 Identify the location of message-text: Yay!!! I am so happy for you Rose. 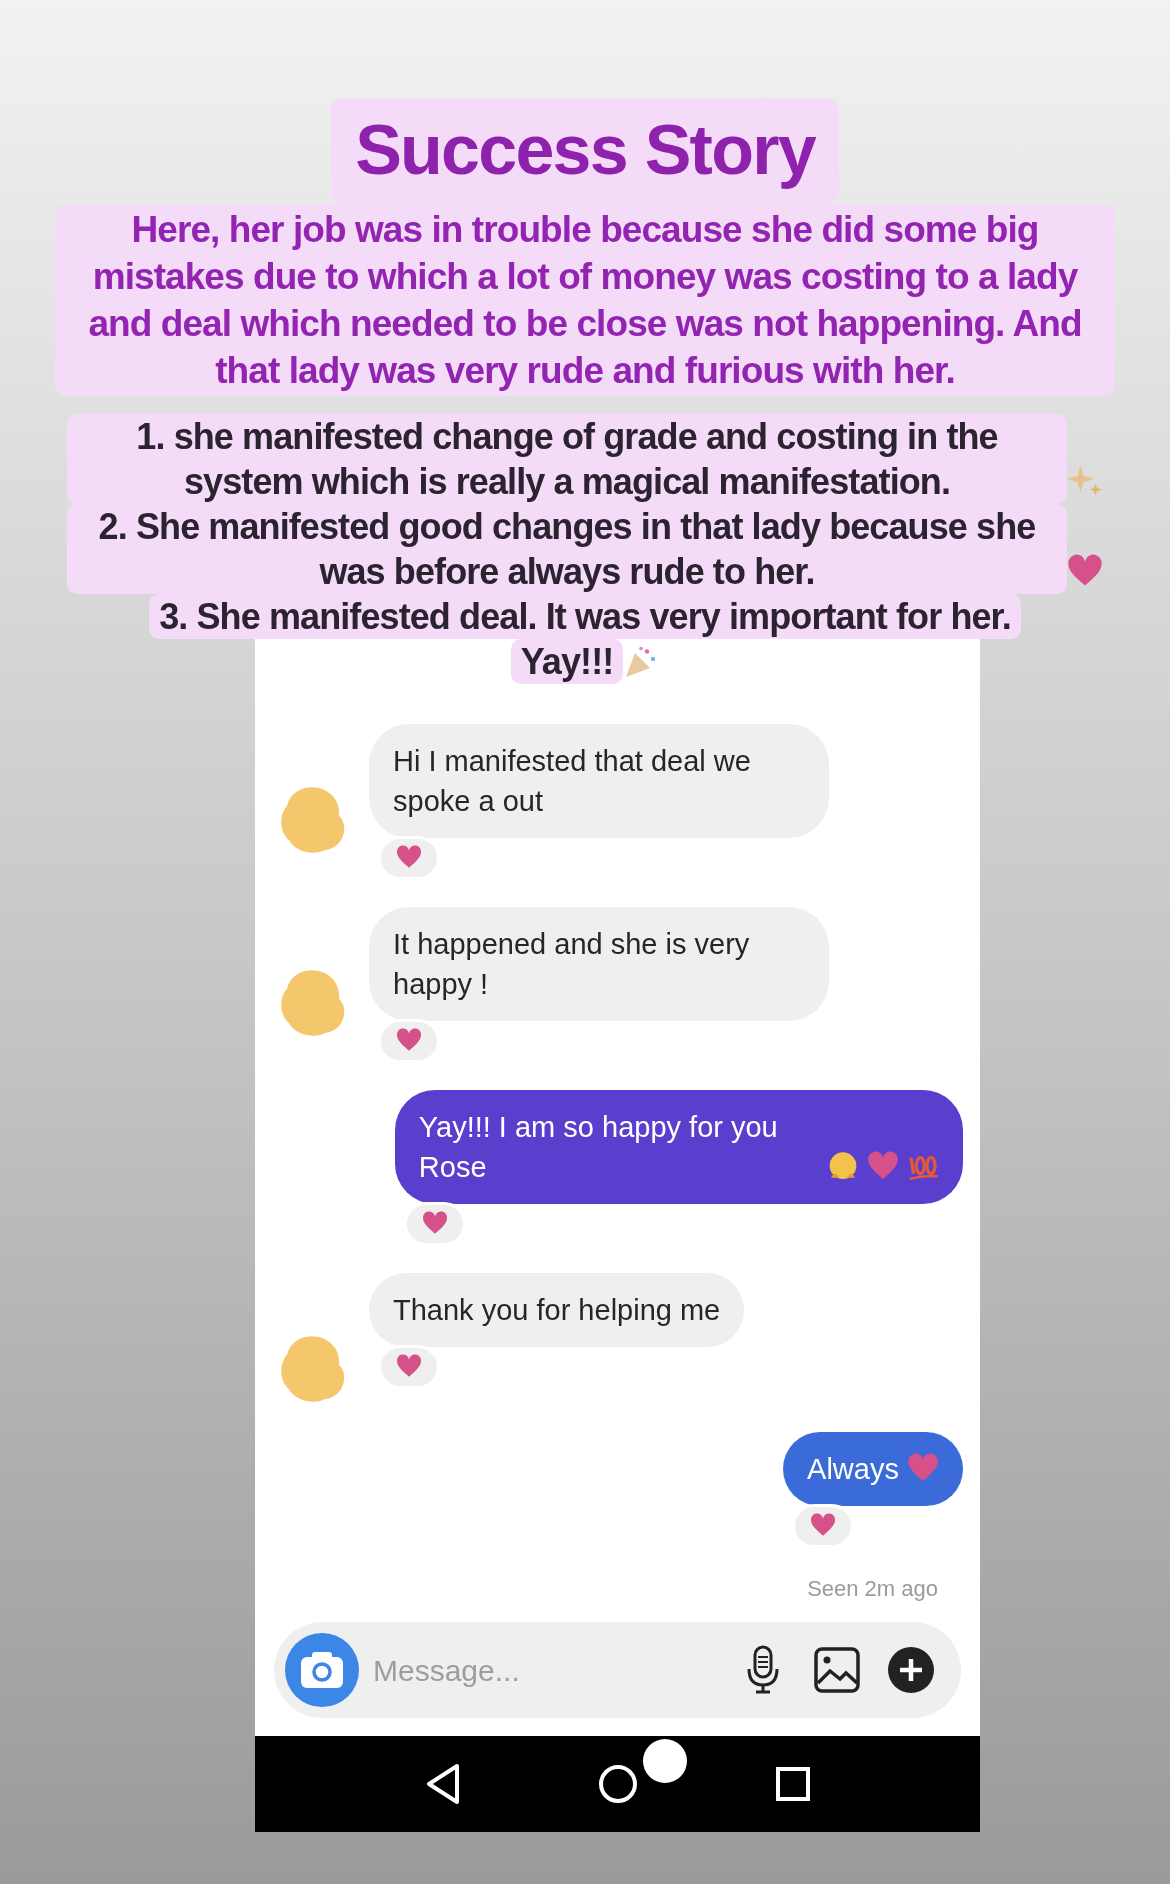
(598, 1147).